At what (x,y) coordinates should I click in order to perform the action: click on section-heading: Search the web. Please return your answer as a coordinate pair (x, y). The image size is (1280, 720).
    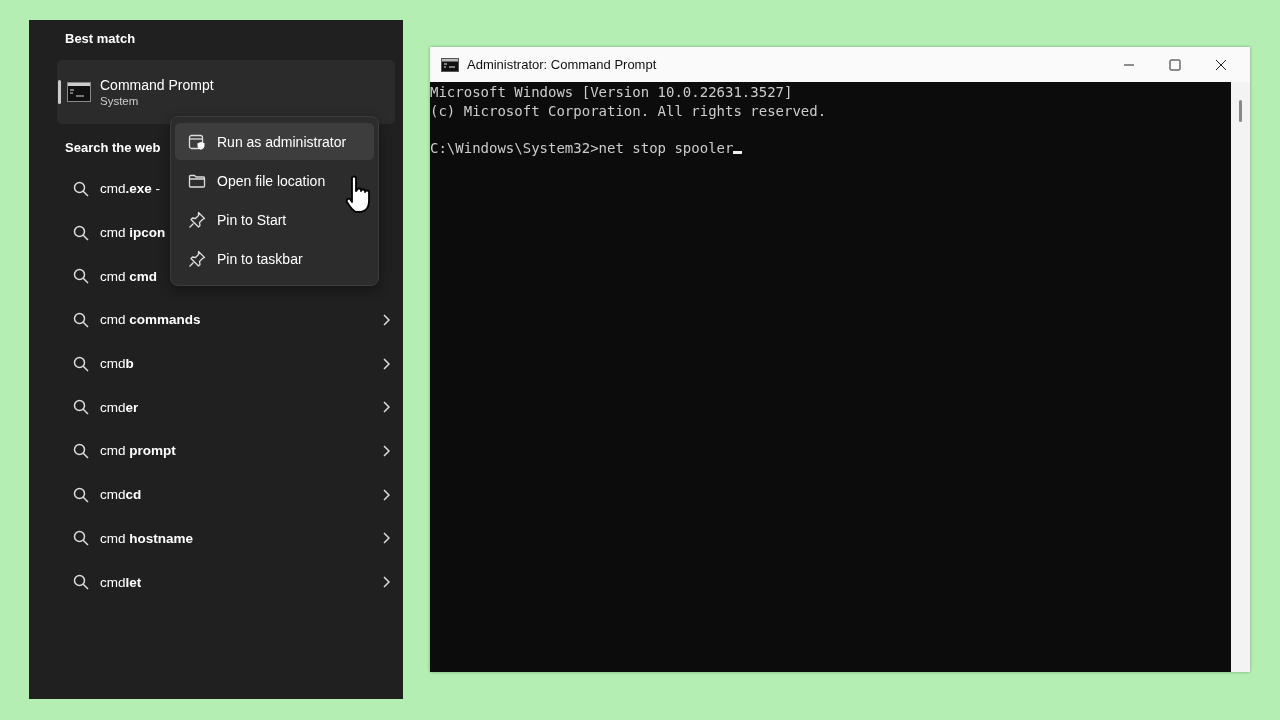
    Looking at the image, I should click on (113, 147).